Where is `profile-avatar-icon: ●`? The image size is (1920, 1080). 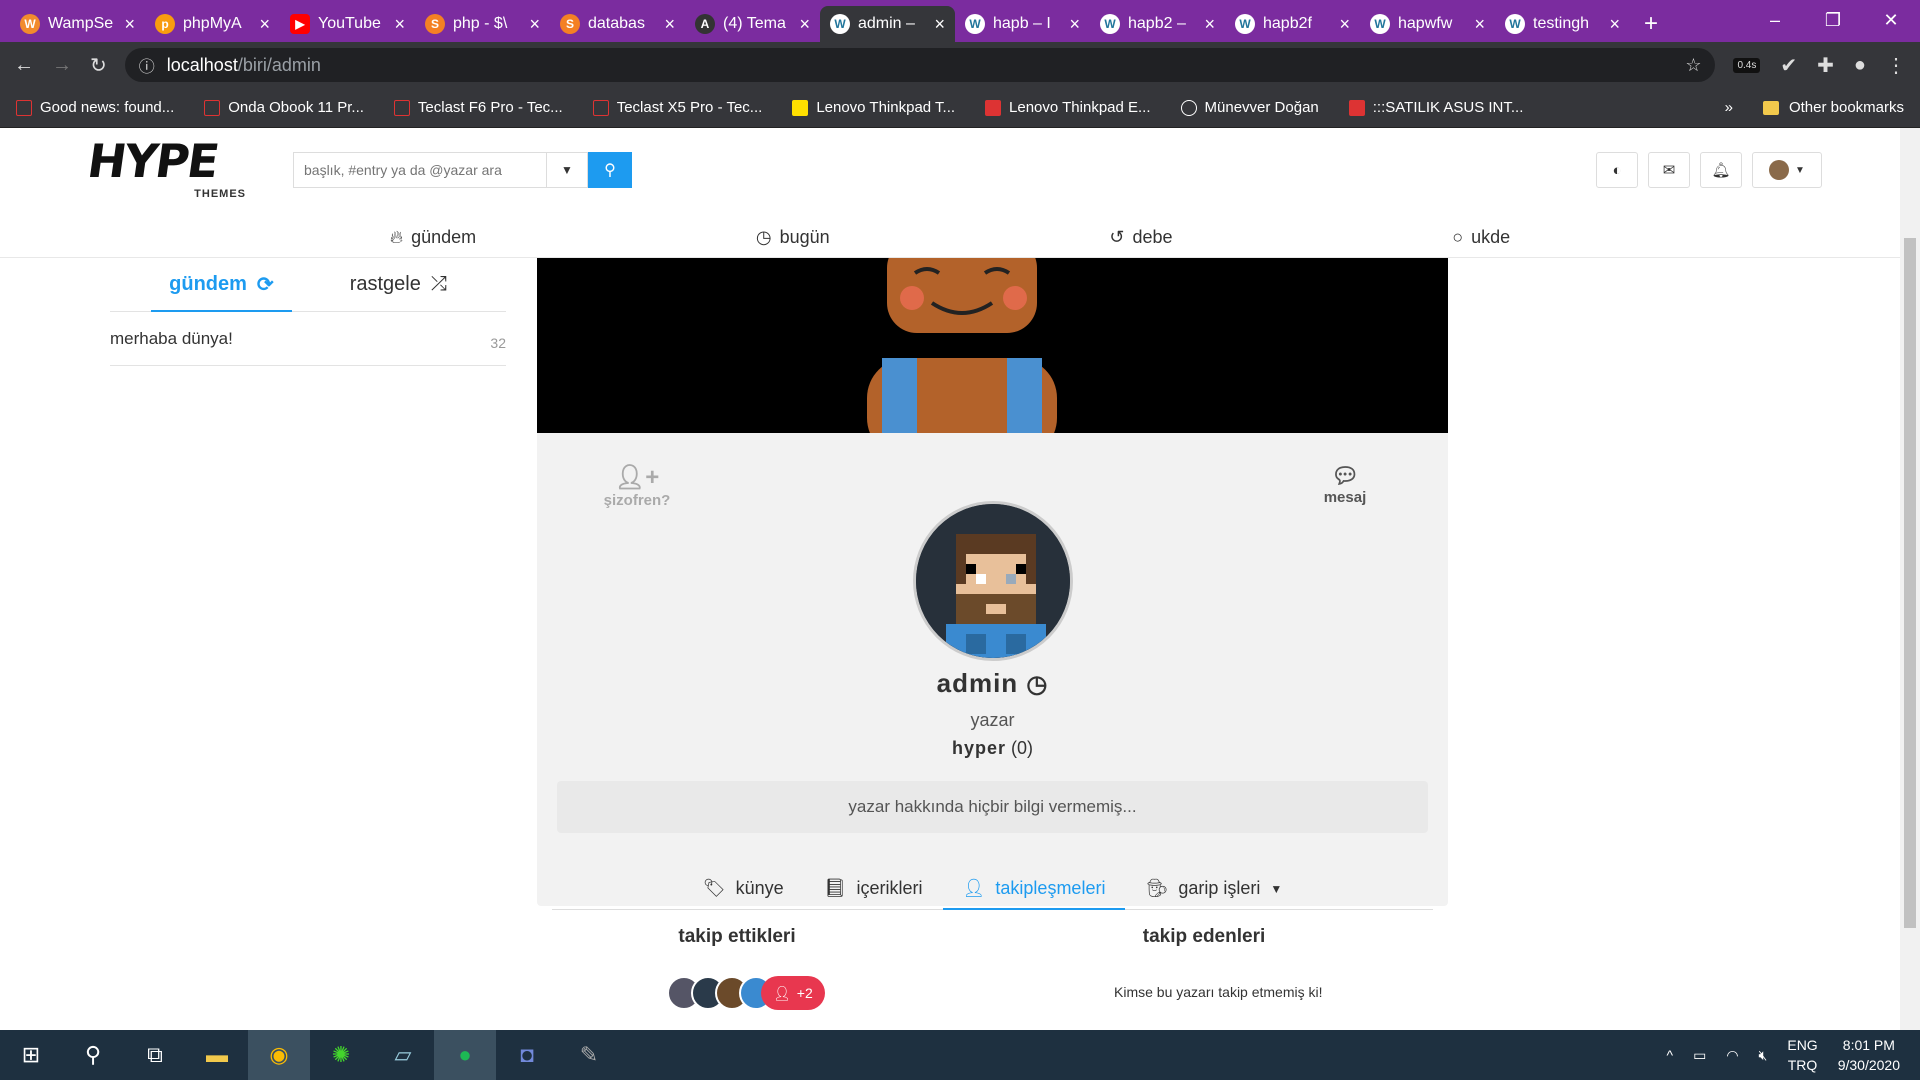 profile-avatar-icon: ● is located at coordinates (1860, 65).